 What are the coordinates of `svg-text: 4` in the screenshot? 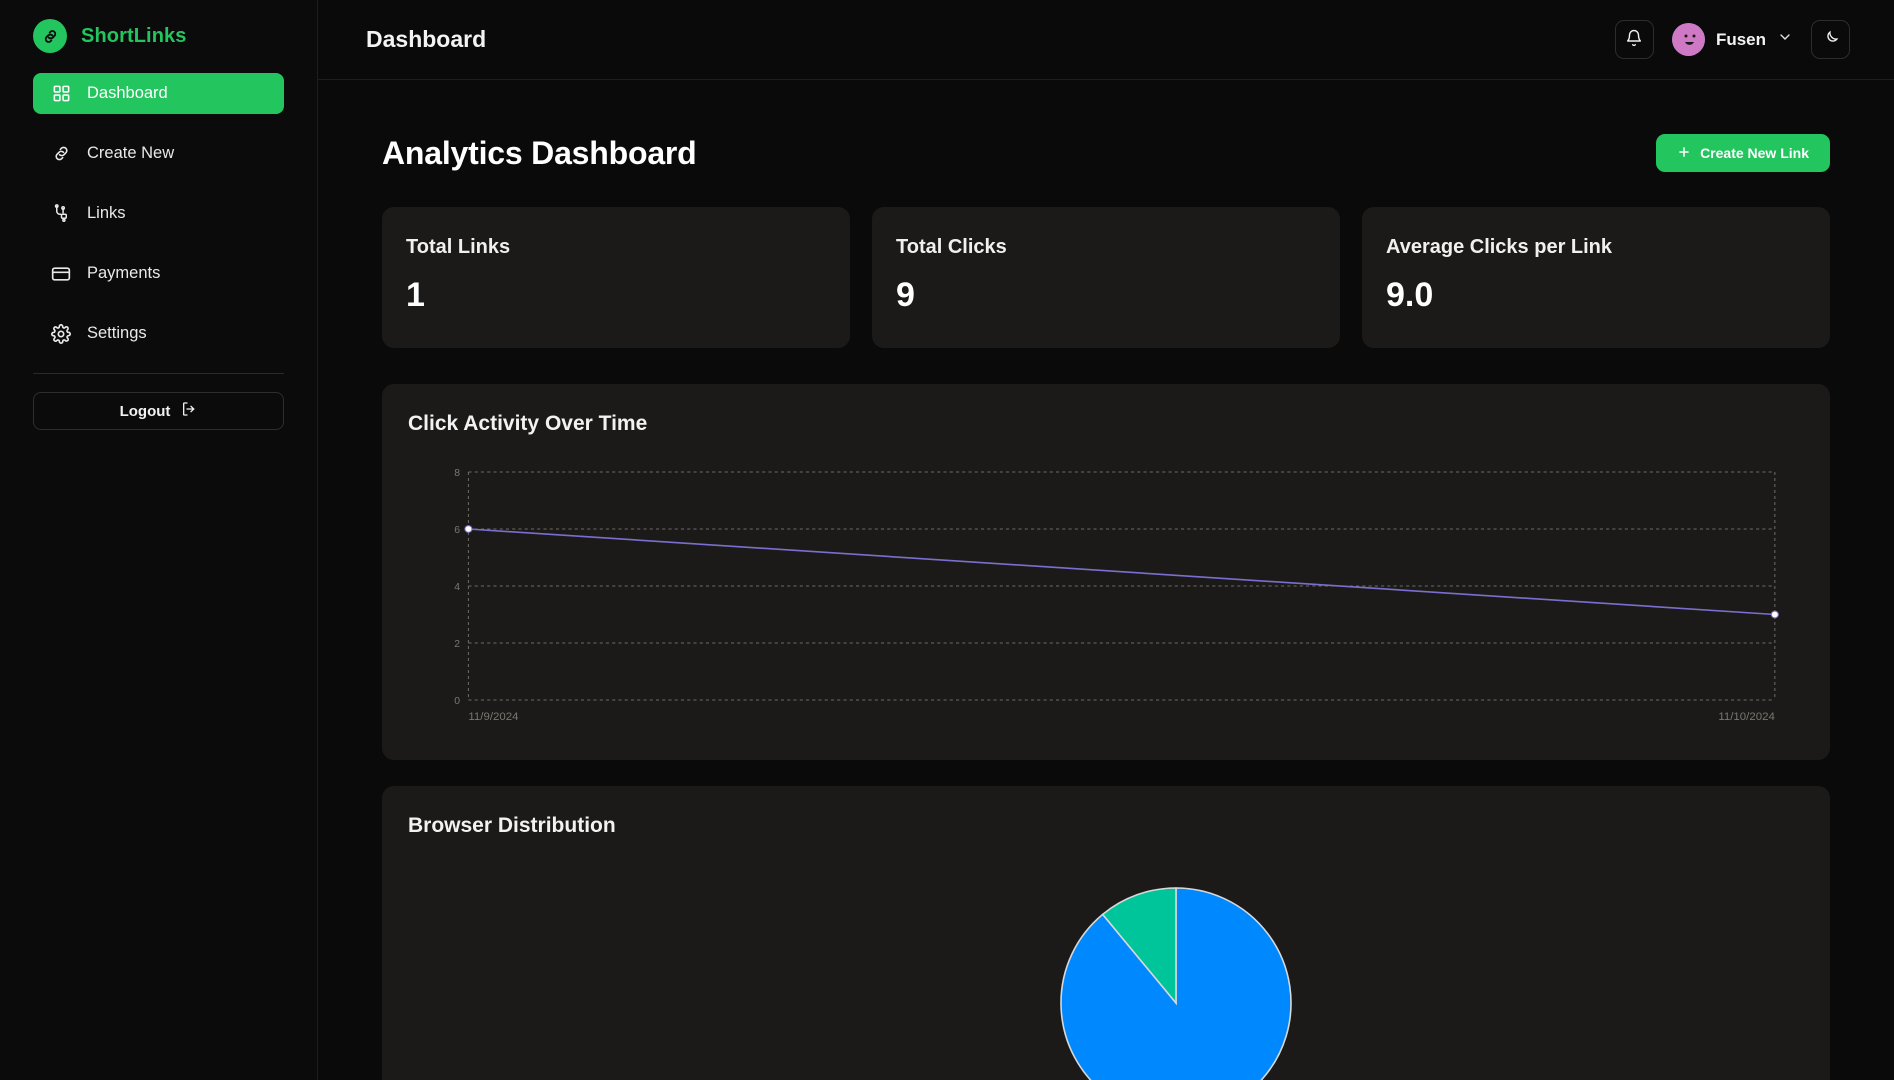 It's located at (457, 587).